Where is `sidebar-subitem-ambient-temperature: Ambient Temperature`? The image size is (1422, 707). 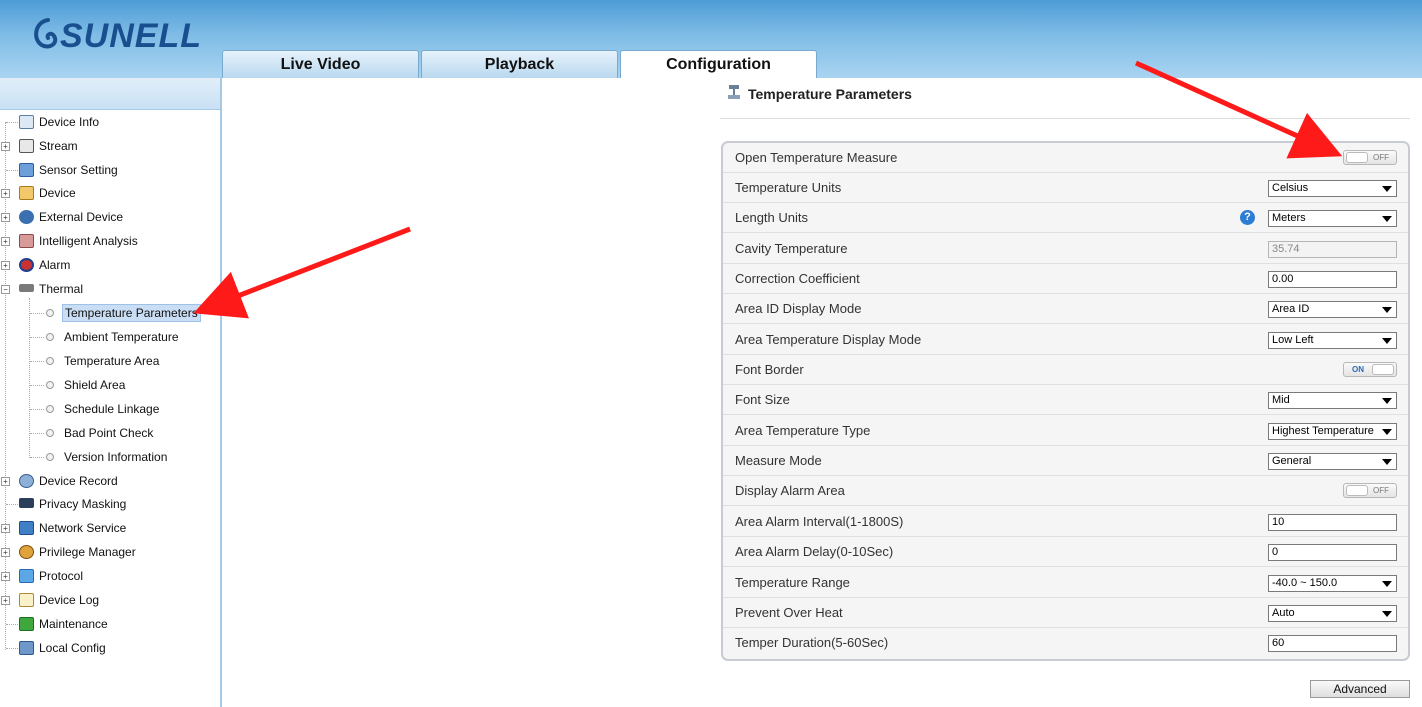 sidebar-subitem-ambient-temperature: Ambient Temperature is located at coordinates (105, 337).